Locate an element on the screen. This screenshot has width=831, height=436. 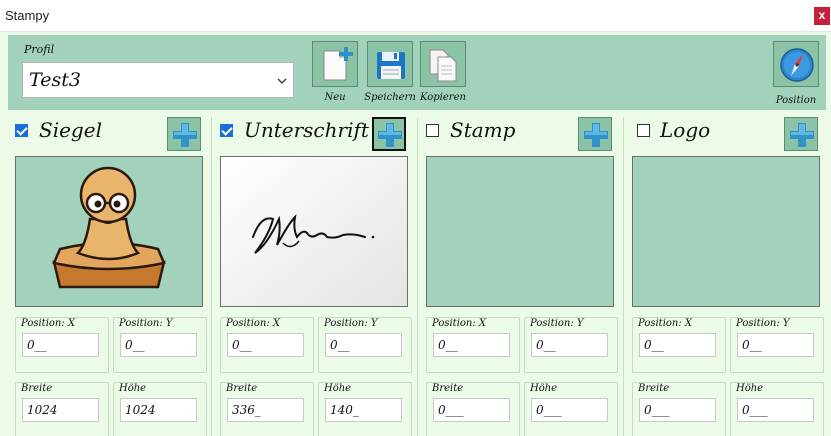
logo-width-group: Breite 0___ is located at coordinates (679, 409).